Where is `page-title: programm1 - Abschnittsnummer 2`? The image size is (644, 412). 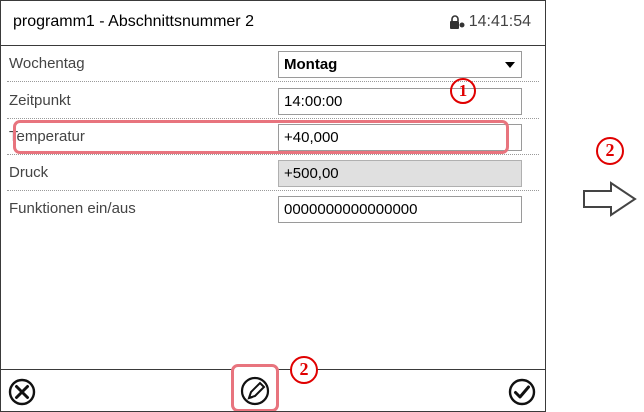 page-title: programm1 - Abschnittsnummer 2 is located at coordinates (133, 21).